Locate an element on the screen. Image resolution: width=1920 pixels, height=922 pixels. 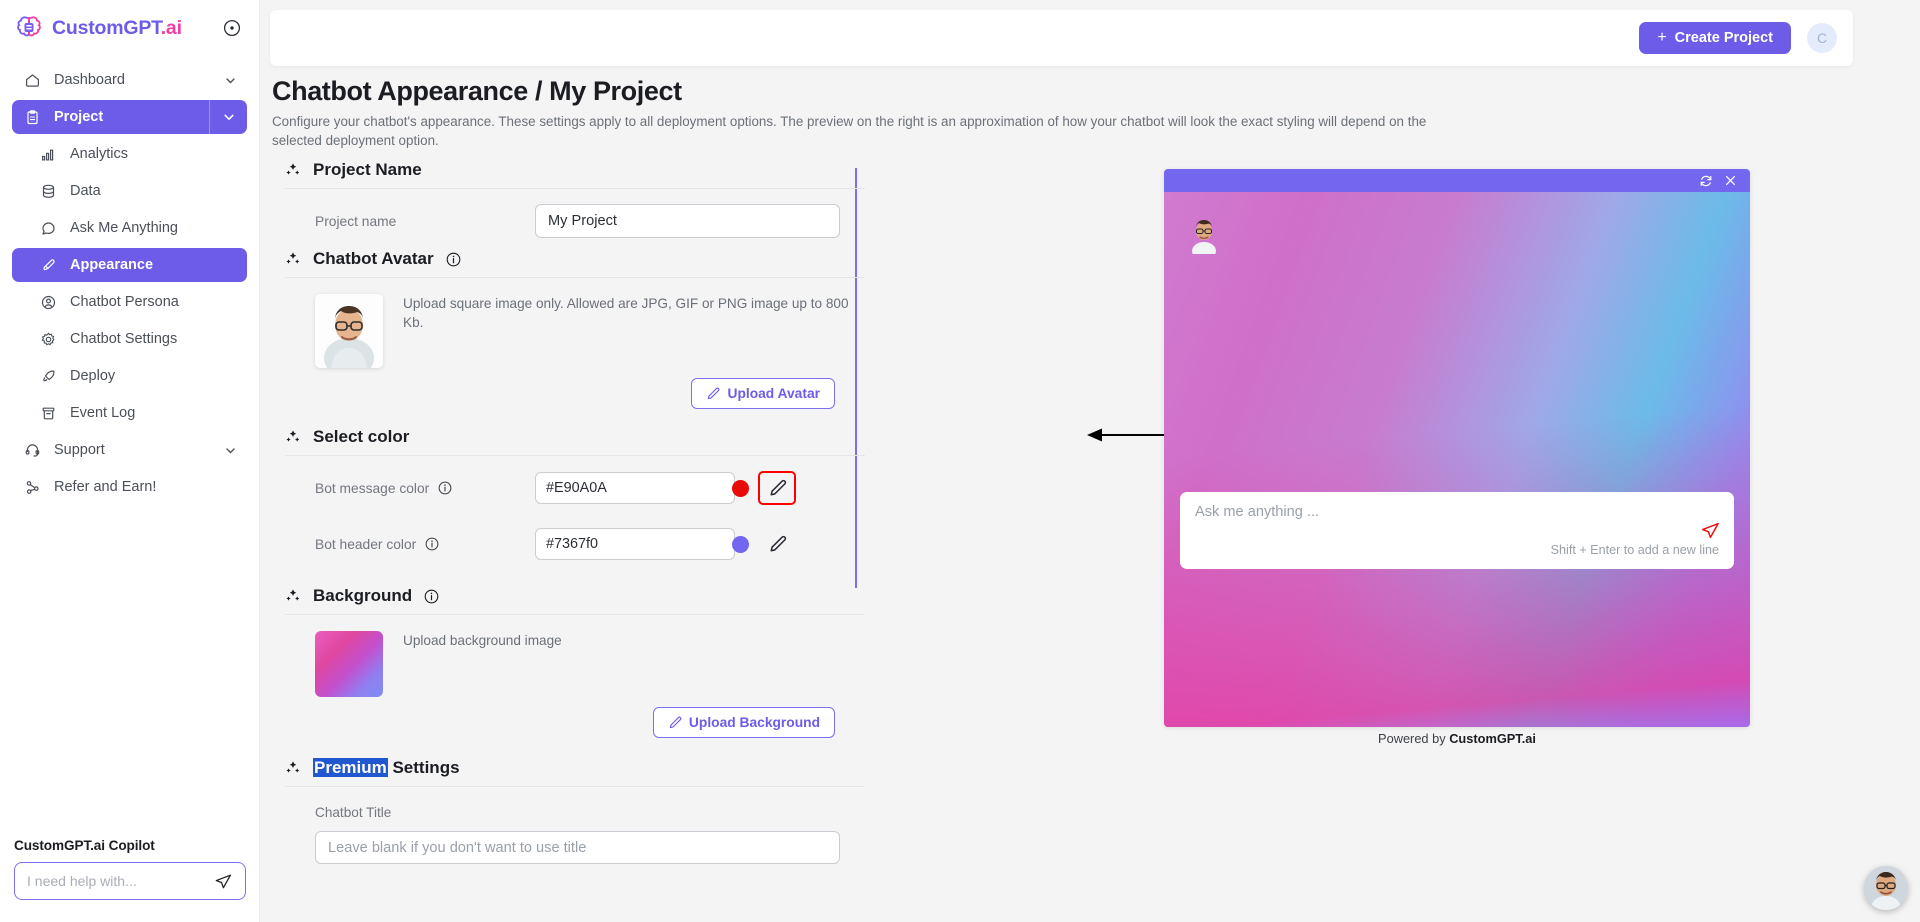
bot-header-color-field is located at coordinates (642, 544).